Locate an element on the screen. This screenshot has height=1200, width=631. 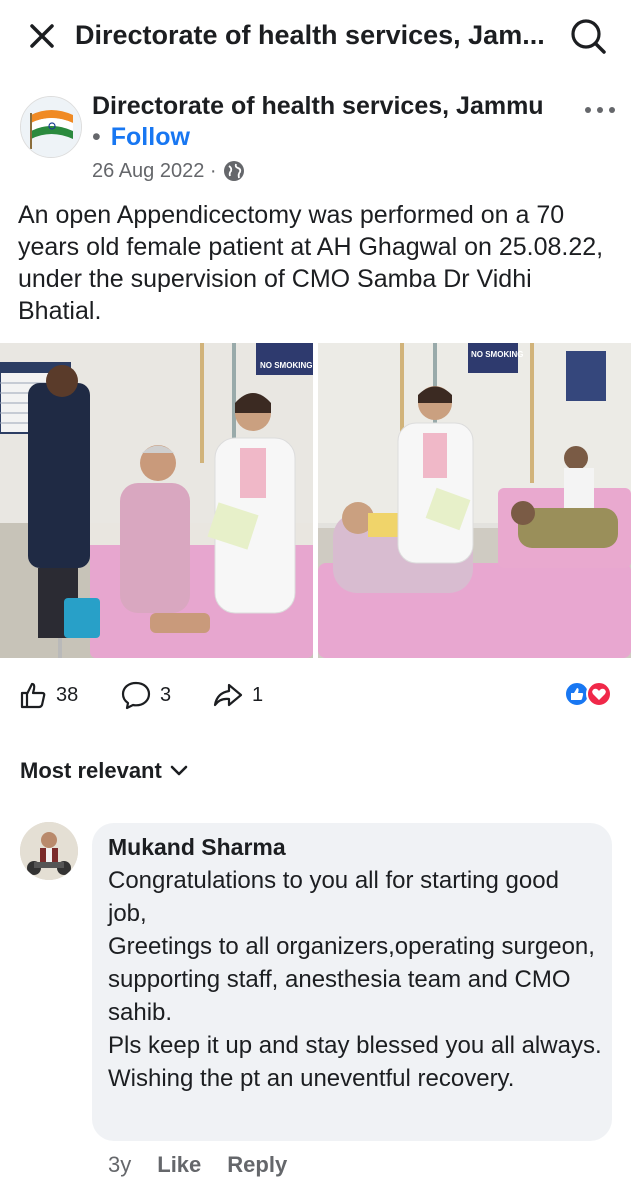
comment-bubble-icon is located at coordinates (136, 695).